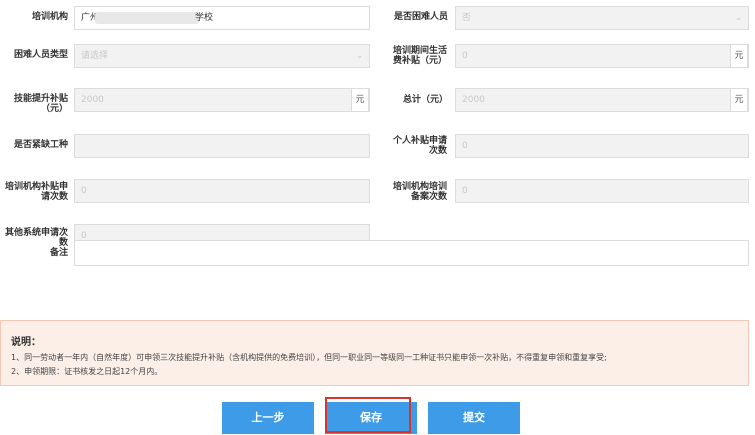 The height and width of the screenshot is (435, 755). I want to click on save-highlight-box, so click(368, 415).